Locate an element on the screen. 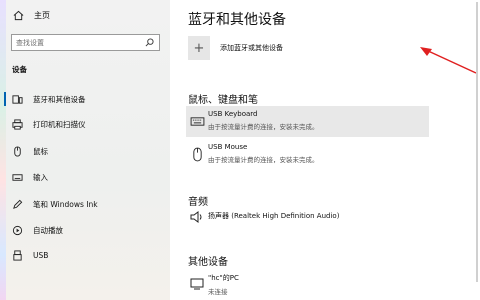 This screenshot has width=480, height=300. search-icon is located at coordinates (149, 43).